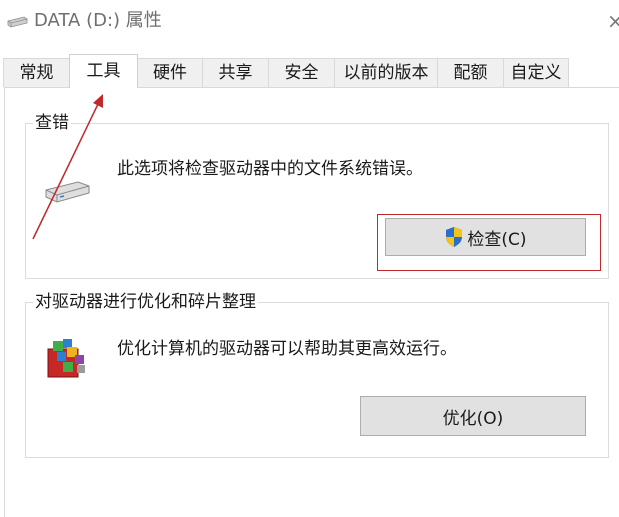  I want to click on tab-tools: 工具, so click(103, 71).